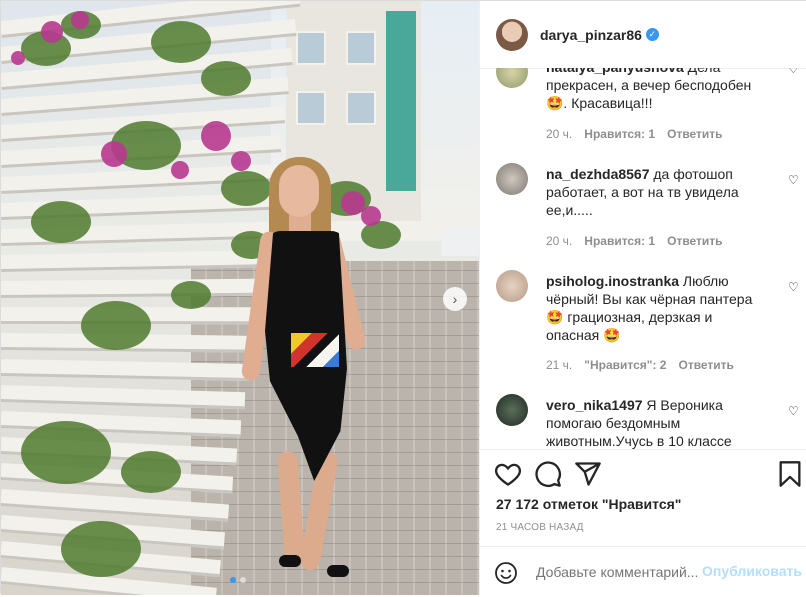 This screenshot has width=806, height=597. I want to click on comment-username: natalya_panyushova, so click(615, 71).